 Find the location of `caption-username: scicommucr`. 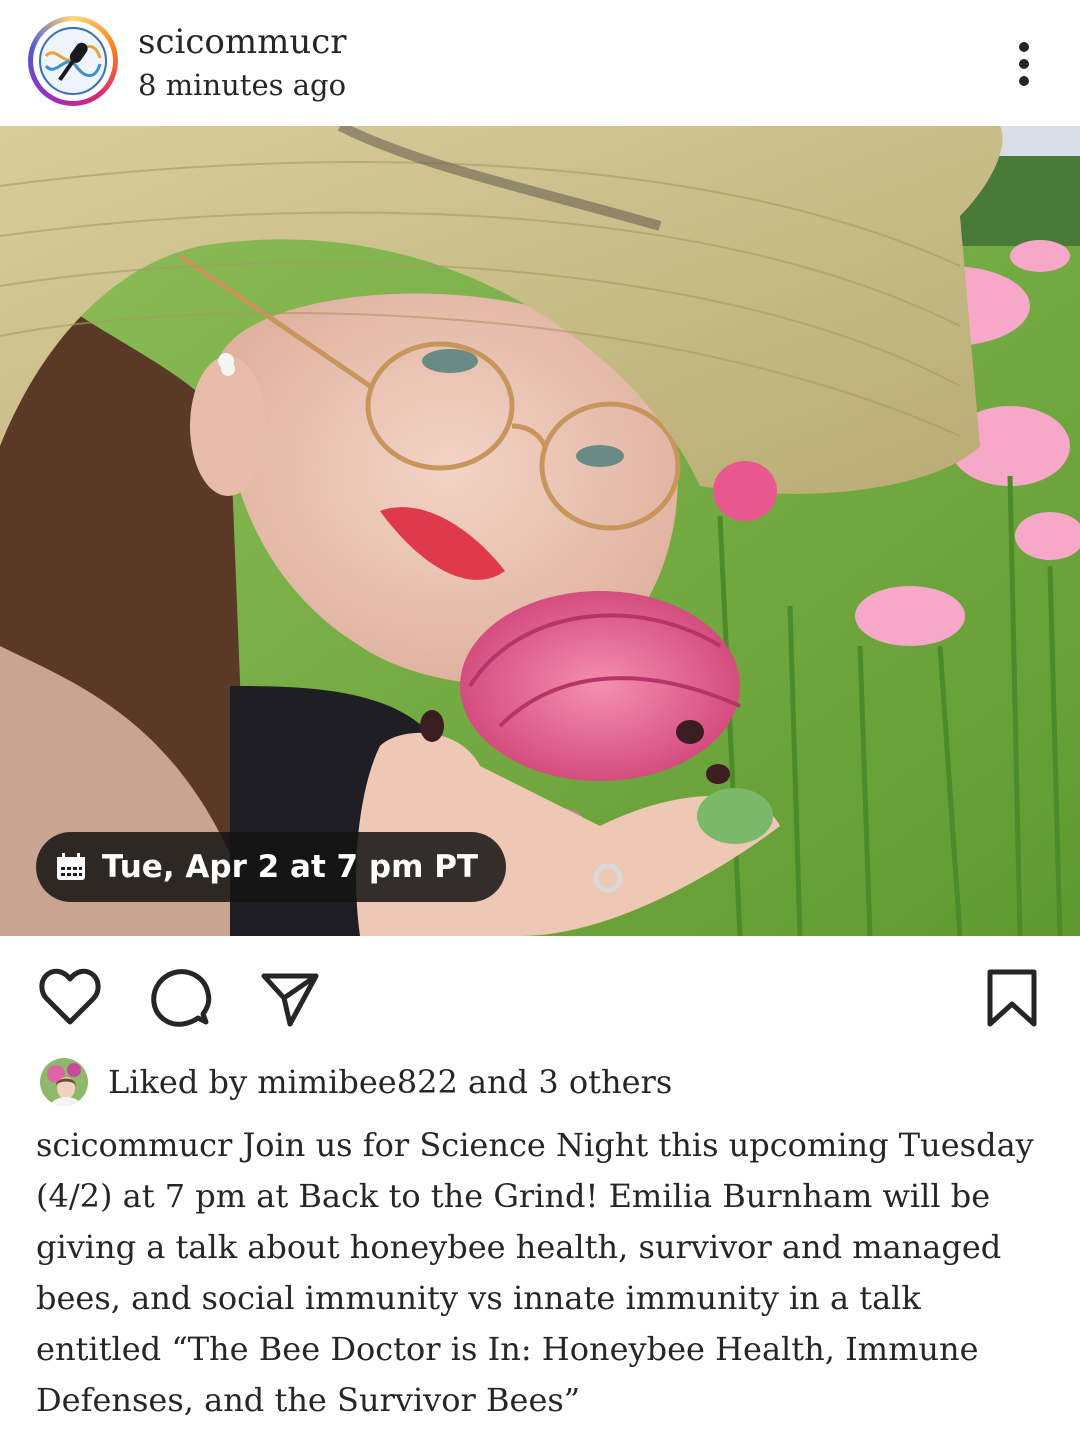

caption-username: scicommucr is located at coordinates (134, 1145).